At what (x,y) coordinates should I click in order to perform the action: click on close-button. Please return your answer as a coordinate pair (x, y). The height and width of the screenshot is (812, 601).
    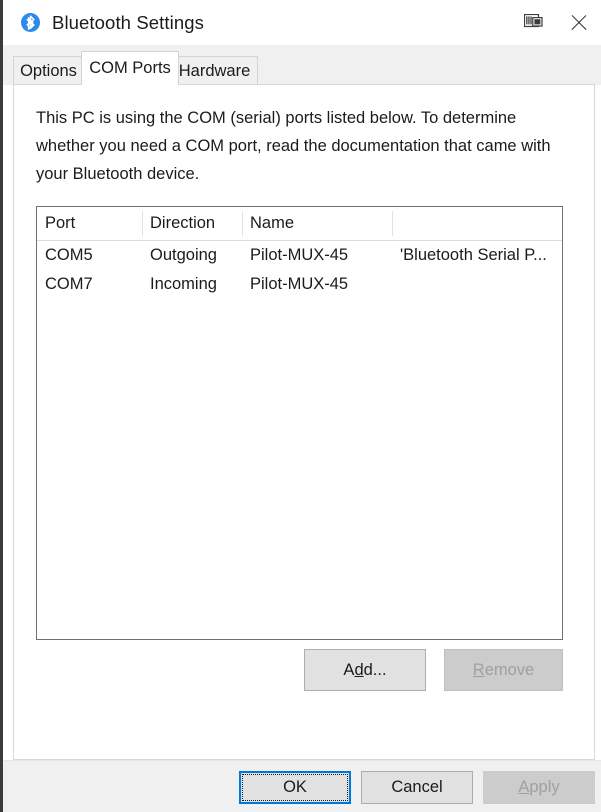
    Looking at the image, I should click on (578, 22).